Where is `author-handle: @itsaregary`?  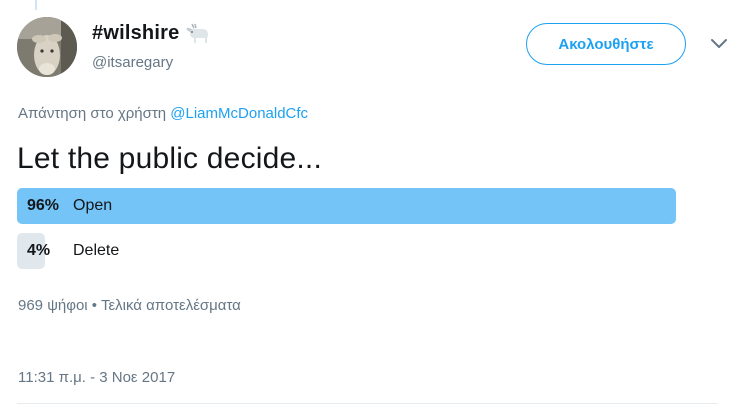 author-handle: @itsaregary is located at coordinates (132, 62).